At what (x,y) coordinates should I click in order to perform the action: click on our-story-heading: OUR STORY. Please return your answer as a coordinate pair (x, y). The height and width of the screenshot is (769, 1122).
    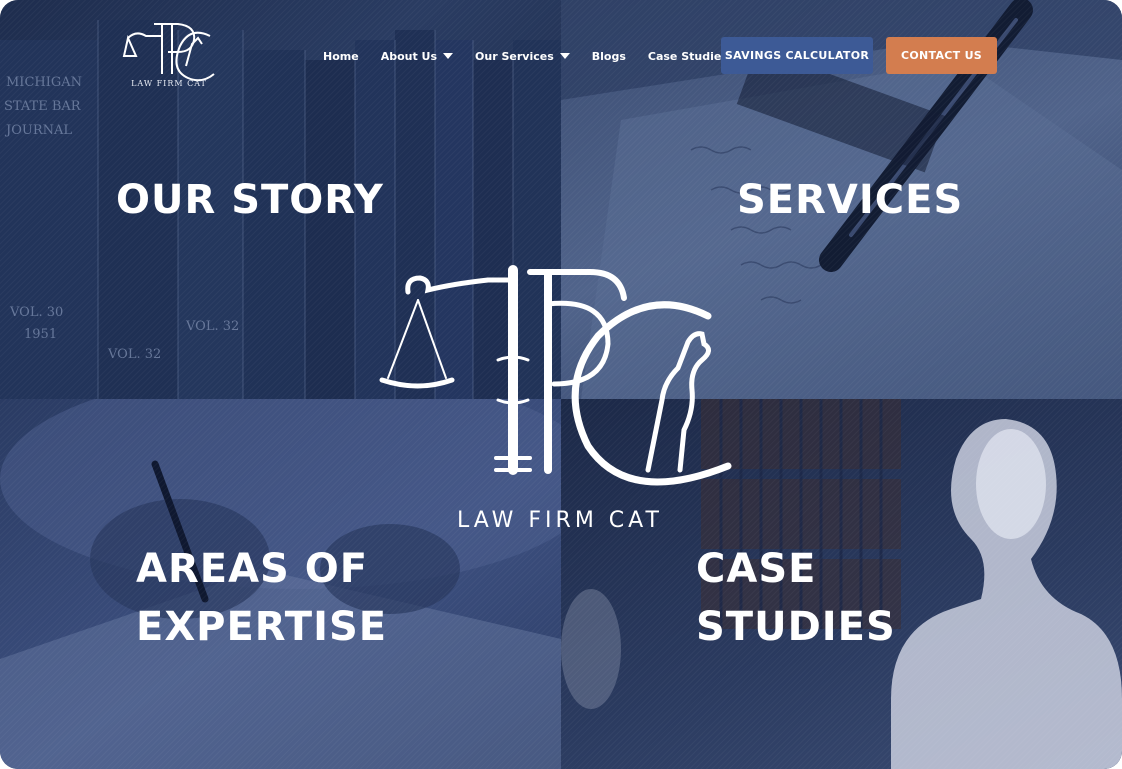
    Looking at the image, I should click on (250, 200).